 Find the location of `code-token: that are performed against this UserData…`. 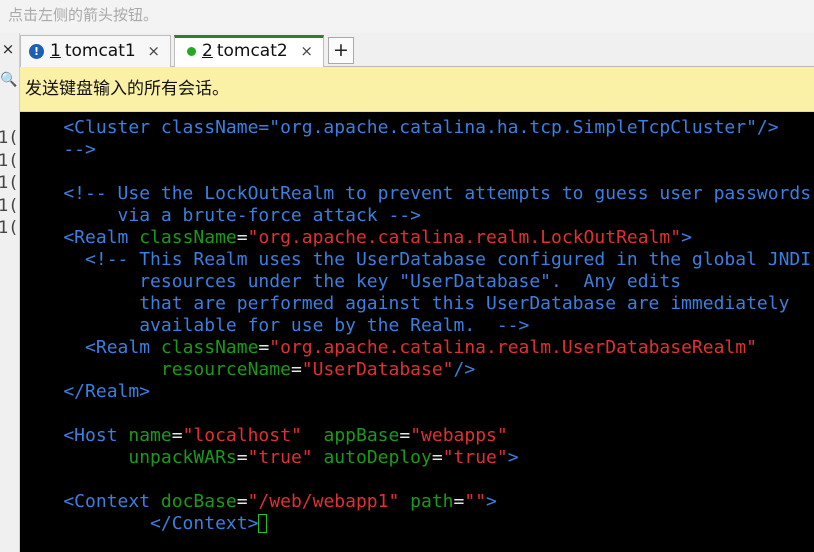

code-token: that are performed against this UserData… is located at coordinates (405, 303).